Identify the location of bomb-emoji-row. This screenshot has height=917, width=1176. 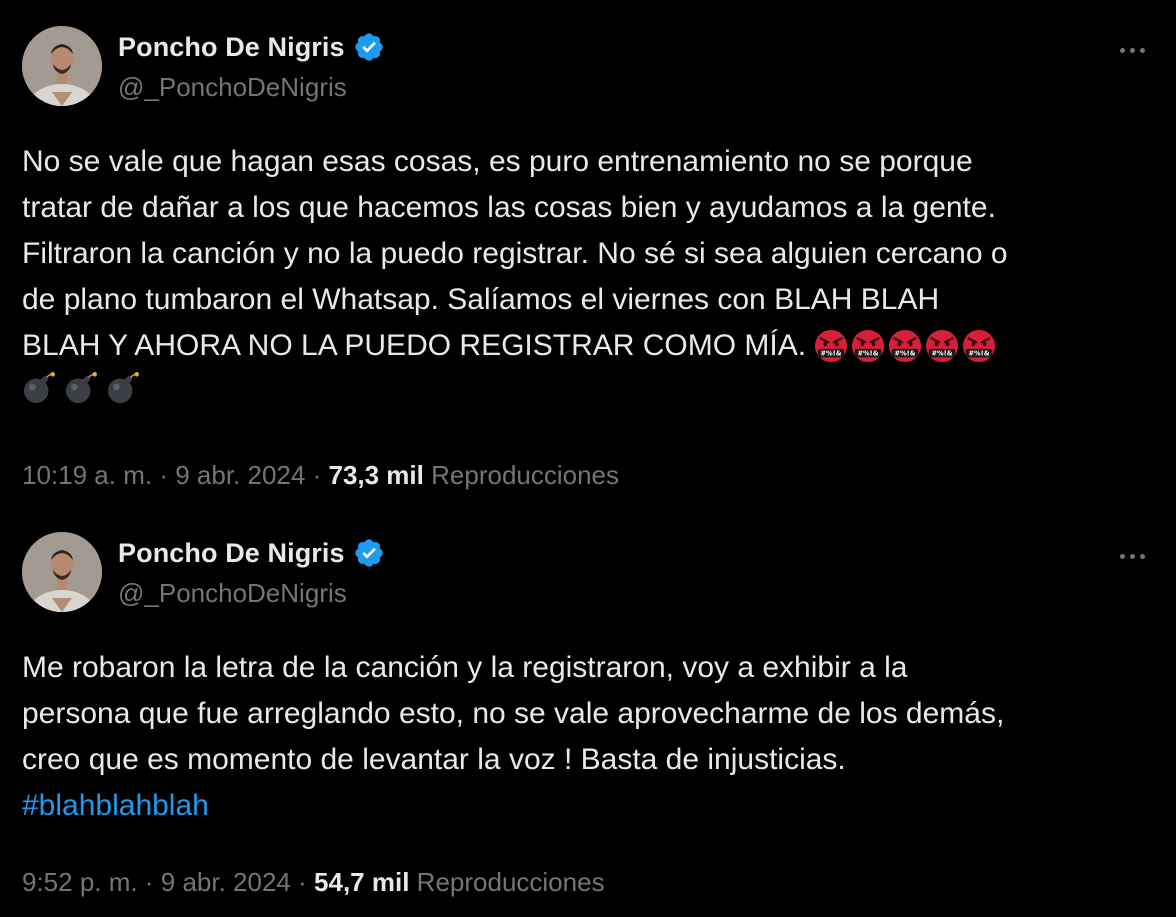
(81, 388).